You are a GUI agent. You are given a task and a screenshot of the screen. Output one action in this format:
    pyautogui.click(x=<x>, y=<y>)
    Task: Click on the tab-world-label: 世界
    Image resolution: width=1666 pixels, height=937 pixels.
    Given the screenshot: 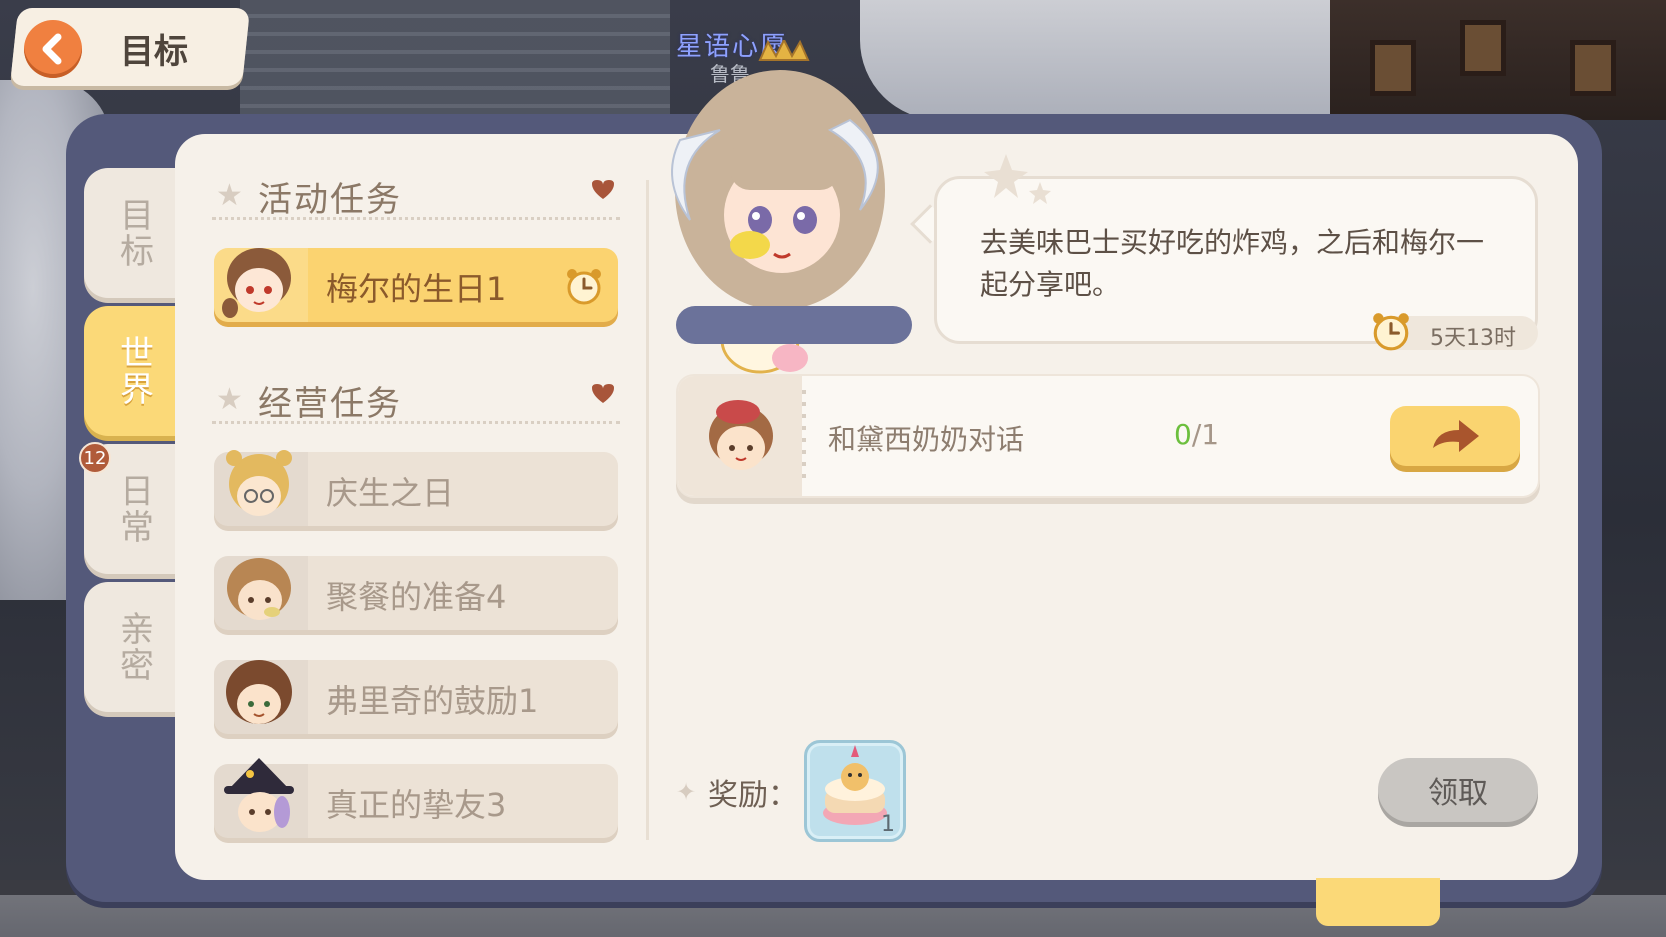 What is the action you would take?
    pyautogui.click(x=133, y=371)
    